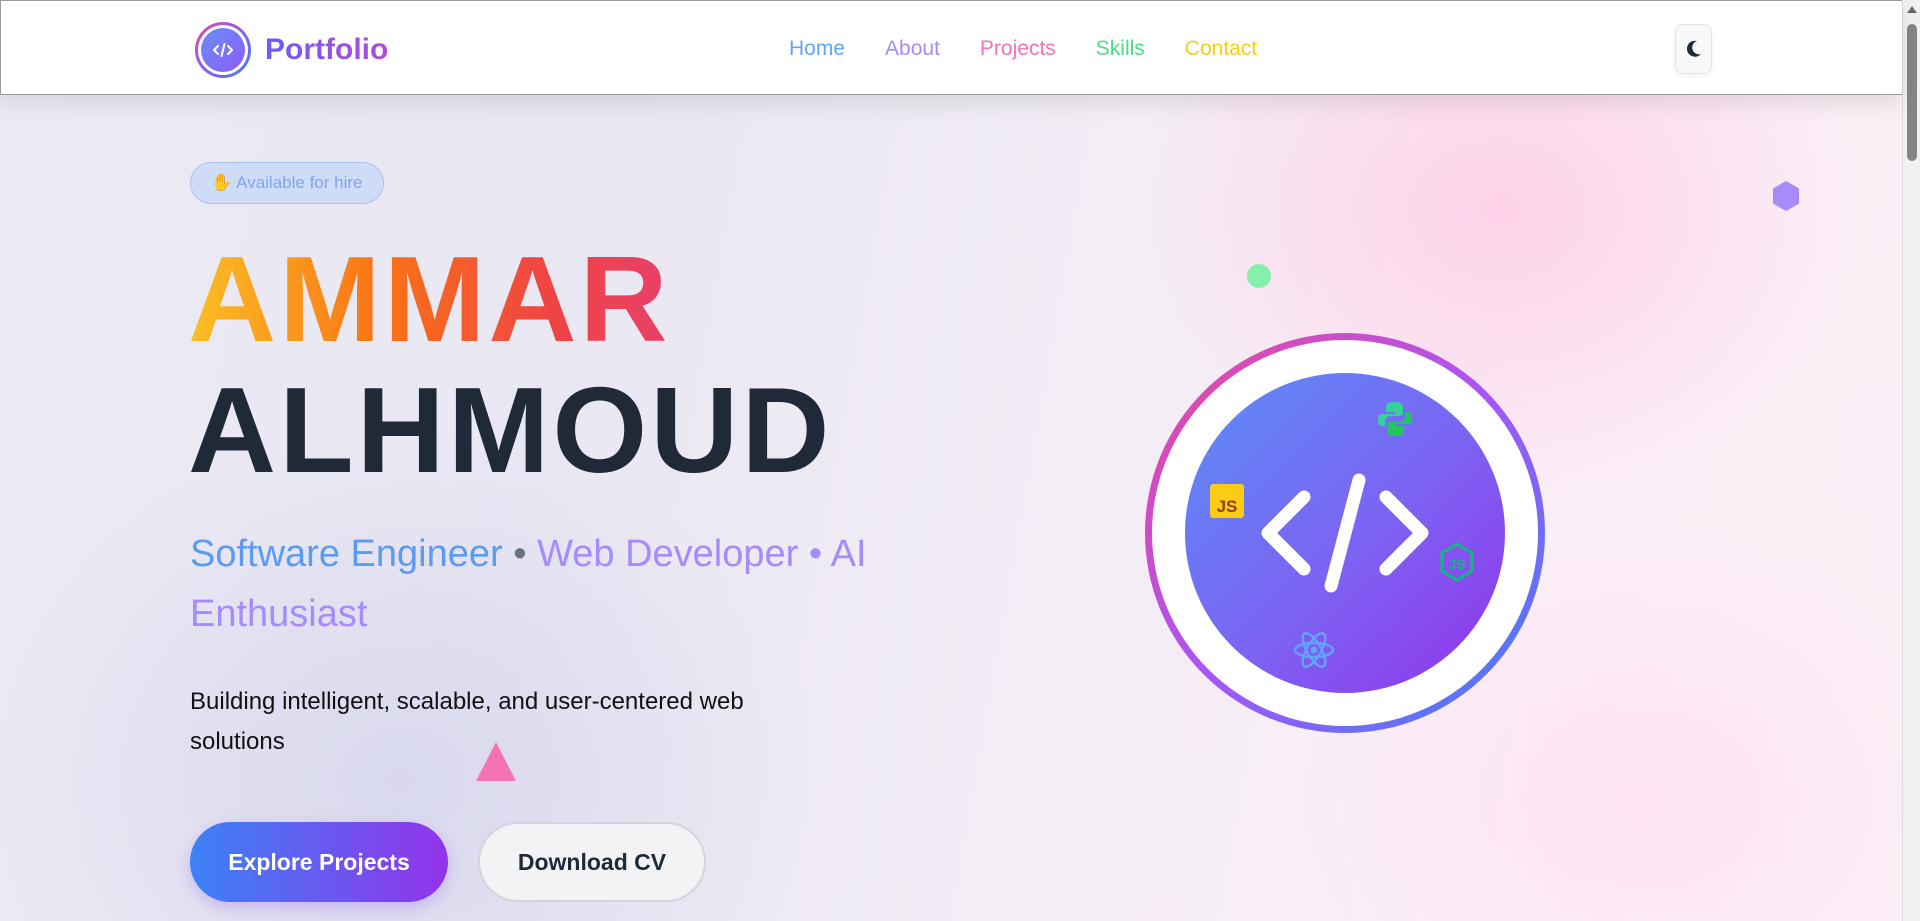  I want to click on triangle-shape-icon, so click(496, 761).